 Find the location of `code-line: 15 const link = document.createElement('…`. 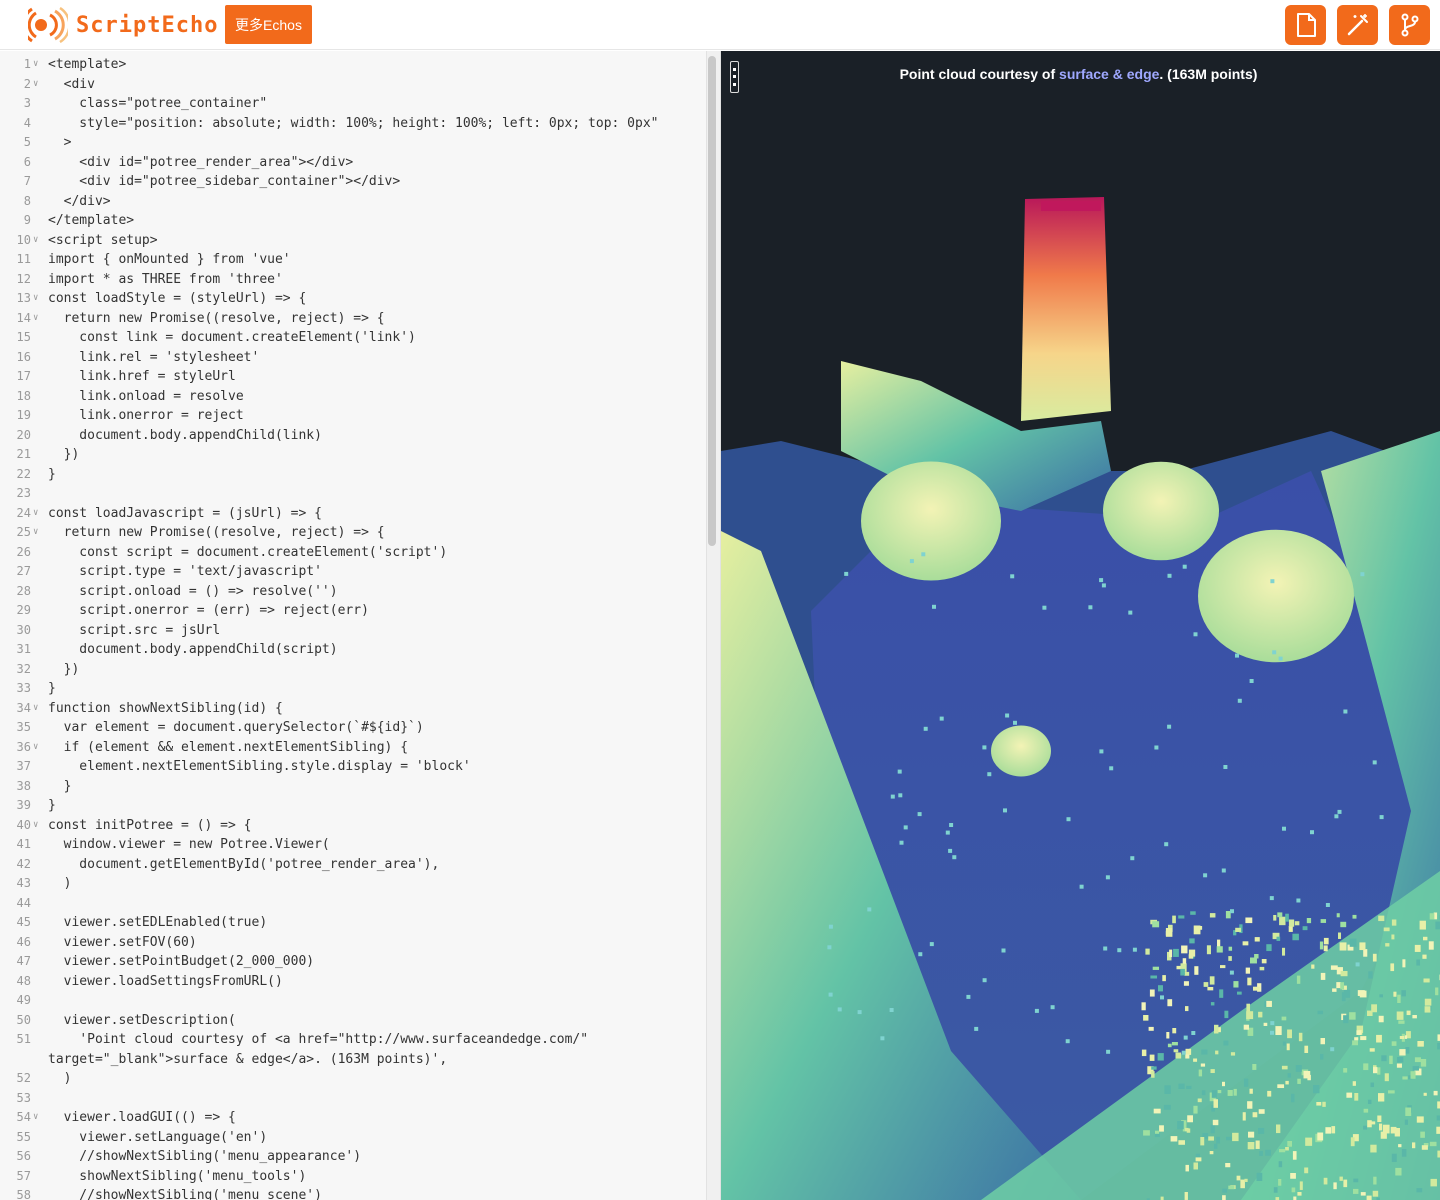

code-line: 15 const link = document.createElement('… is located at coordinates (353, 338).